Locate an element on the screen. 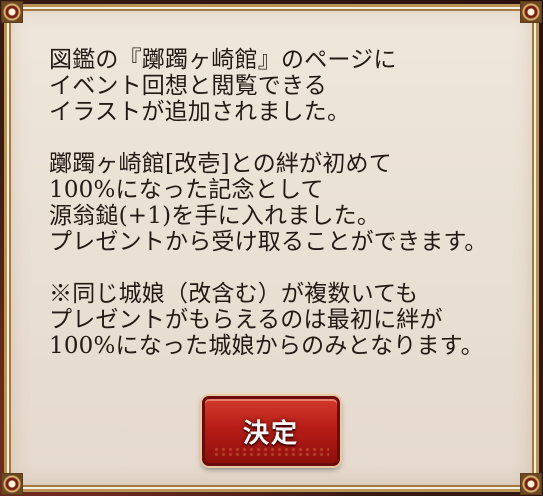 The width and height of the screenshot is (543, 496). message-line: イラストが追加されました。 is located at coordinates (200, 112).